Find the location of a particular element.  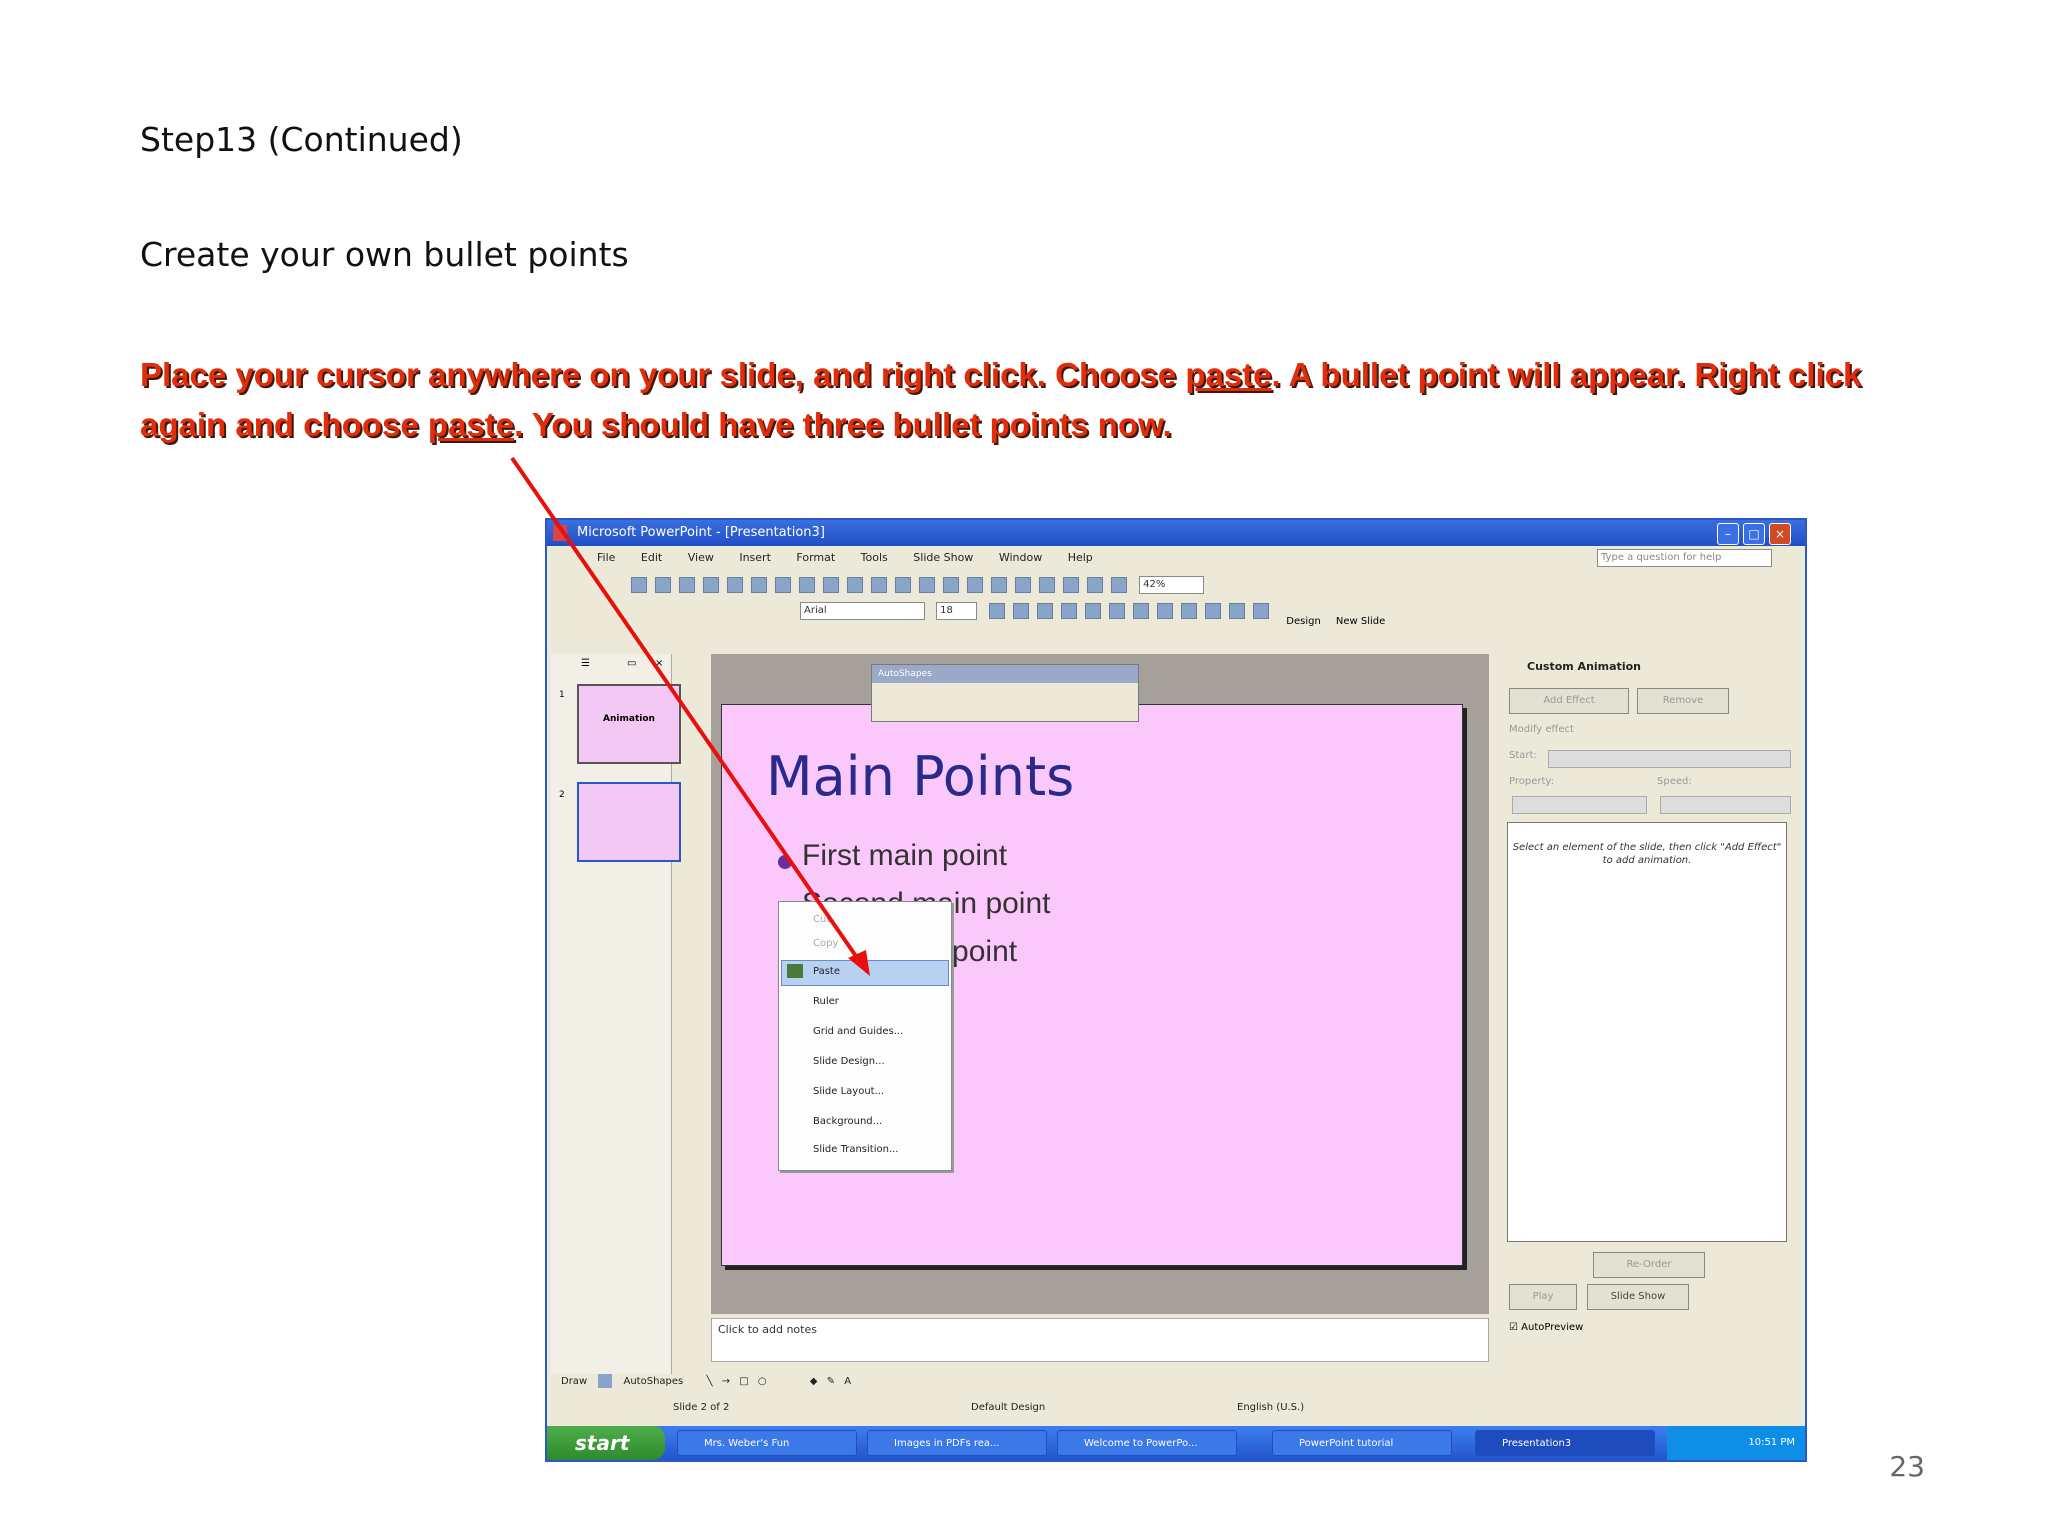

align-left-icon is located at coordinates (1093, 611).